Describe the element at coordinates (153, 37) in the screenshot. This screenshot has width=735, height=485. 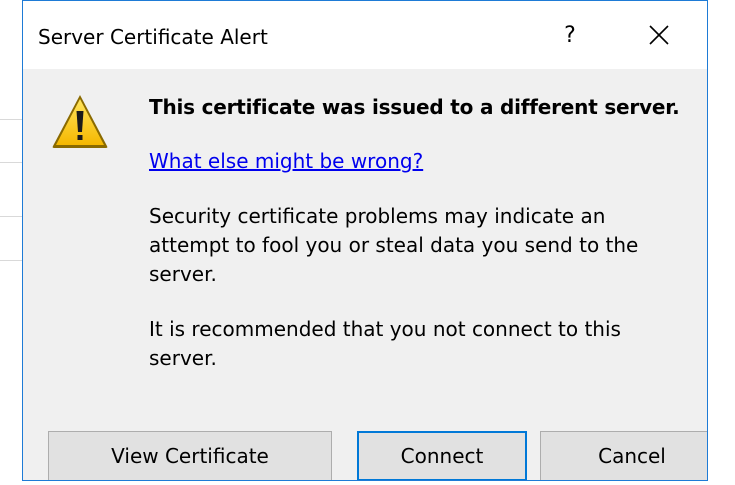
I see `dialog-title: Server Certificate Alert` at that location.